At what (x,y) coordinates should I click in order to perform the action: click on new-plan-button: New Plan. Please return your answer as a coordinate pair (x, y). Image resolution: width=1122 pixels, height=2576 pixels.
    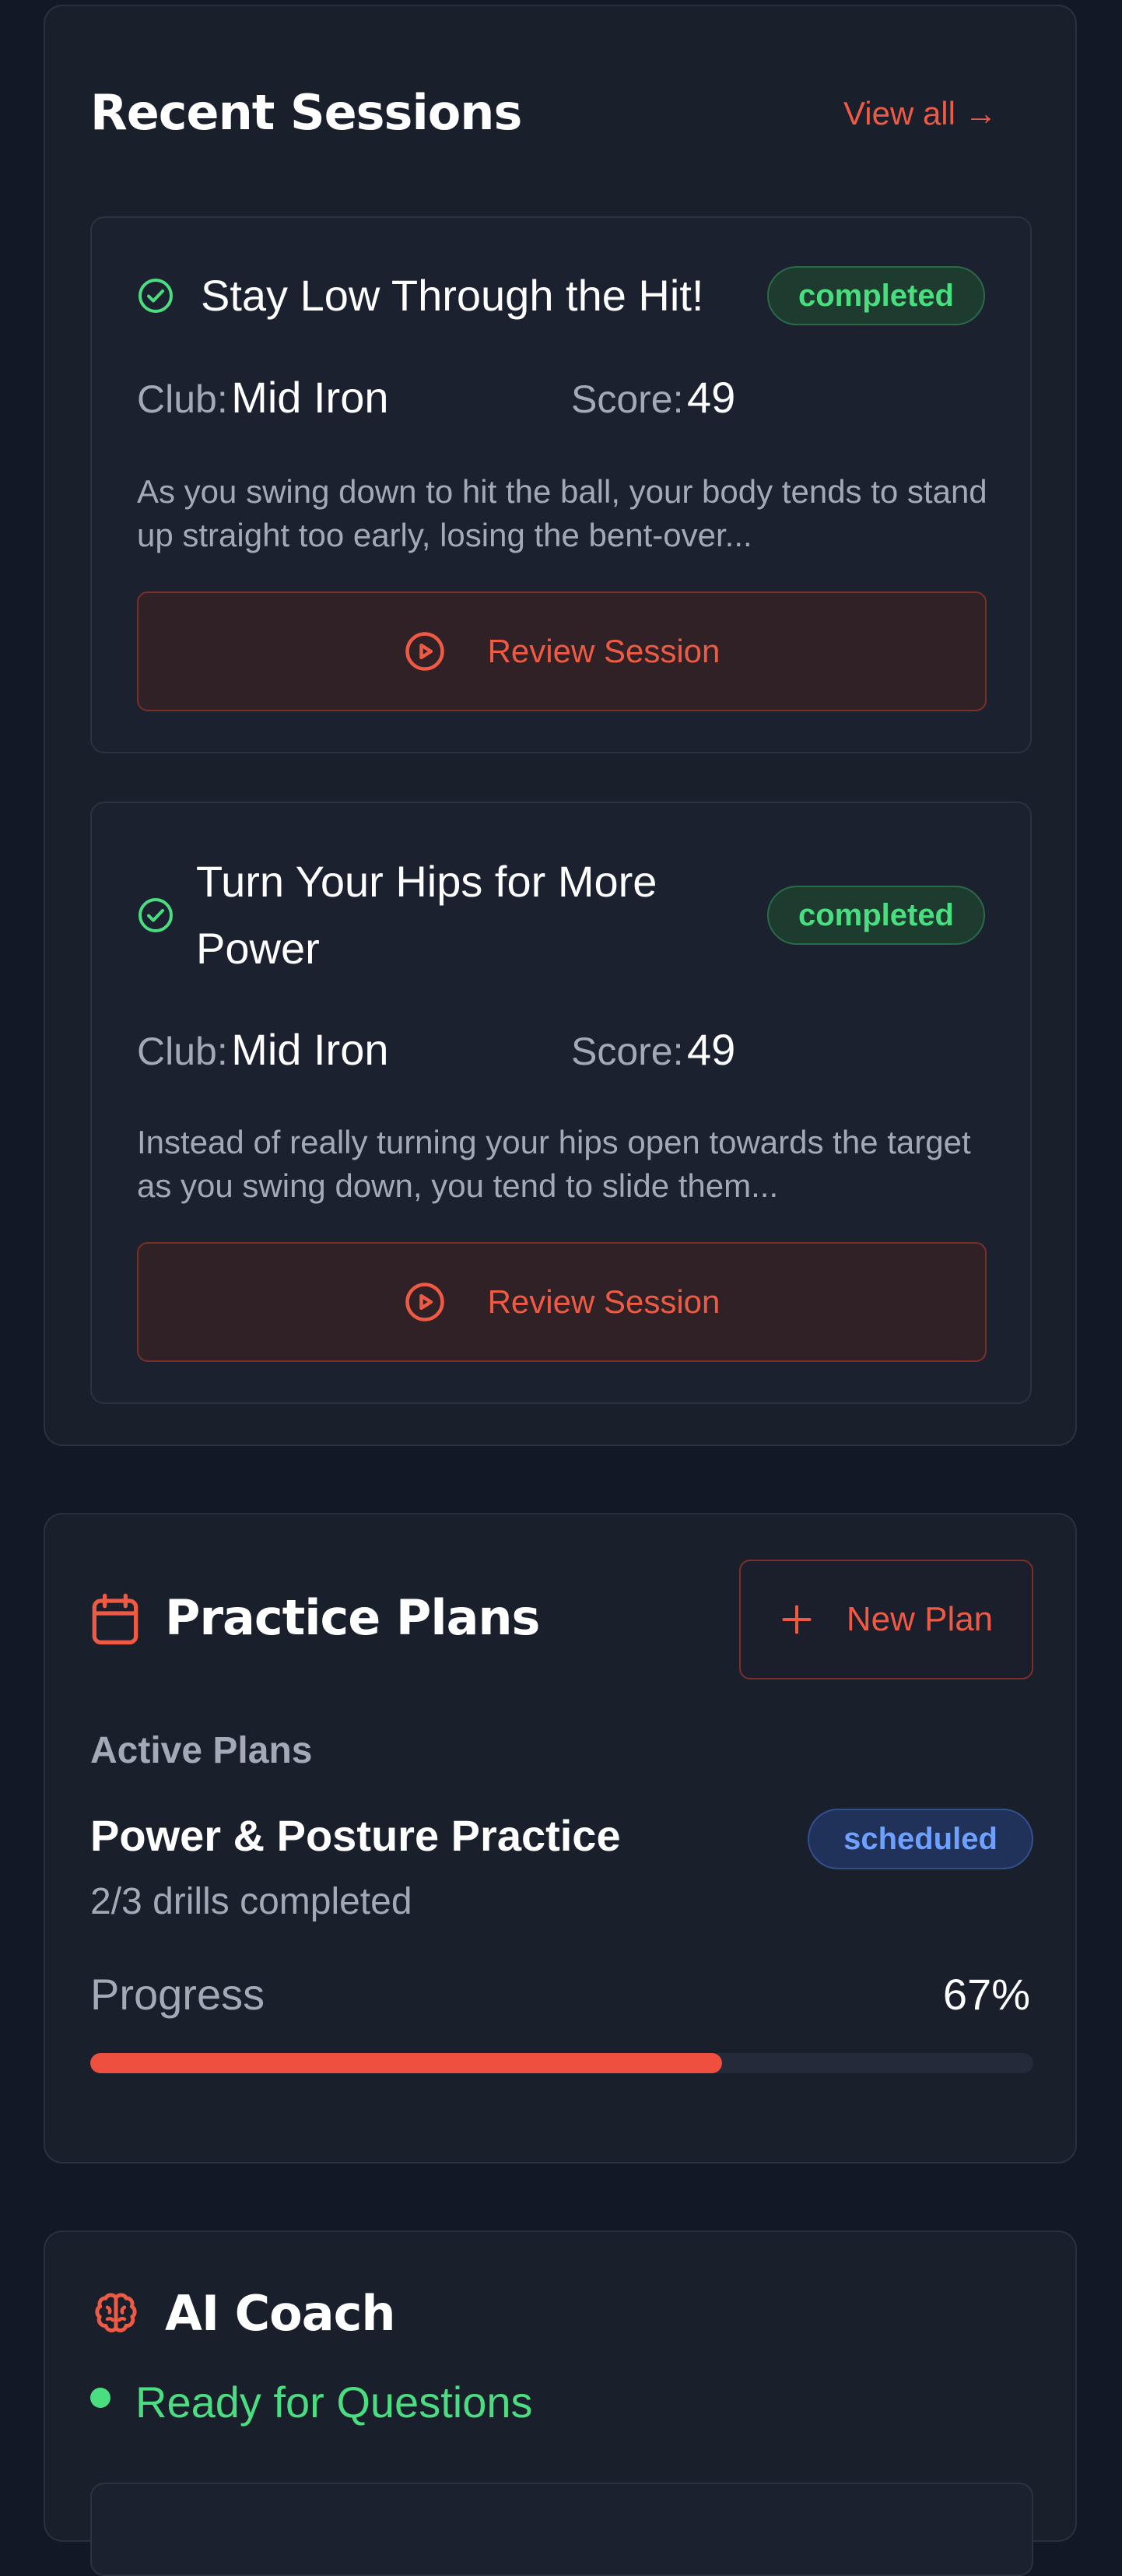
    Looking at the image, I should click on (886, 1619).